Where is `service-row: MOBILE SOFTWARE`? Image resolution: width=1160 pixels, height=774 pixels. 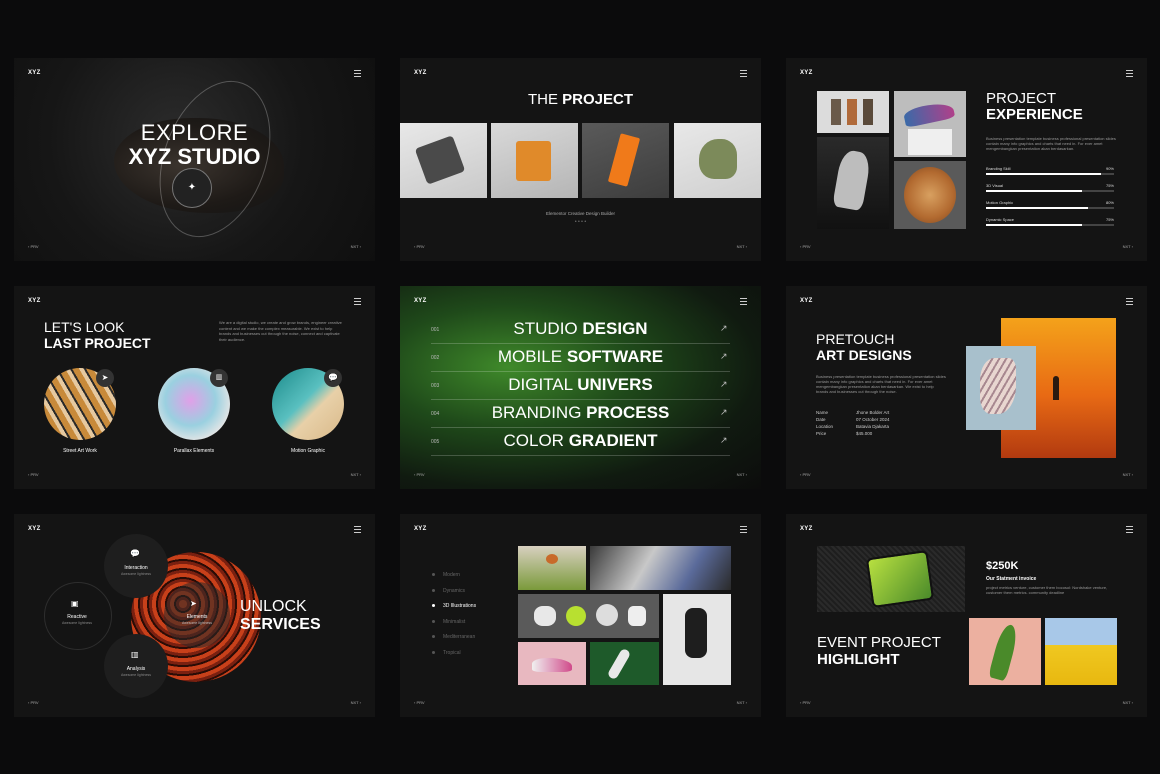 service-row: MOBILE SOFTWARE is located at coordinates (580, 357).